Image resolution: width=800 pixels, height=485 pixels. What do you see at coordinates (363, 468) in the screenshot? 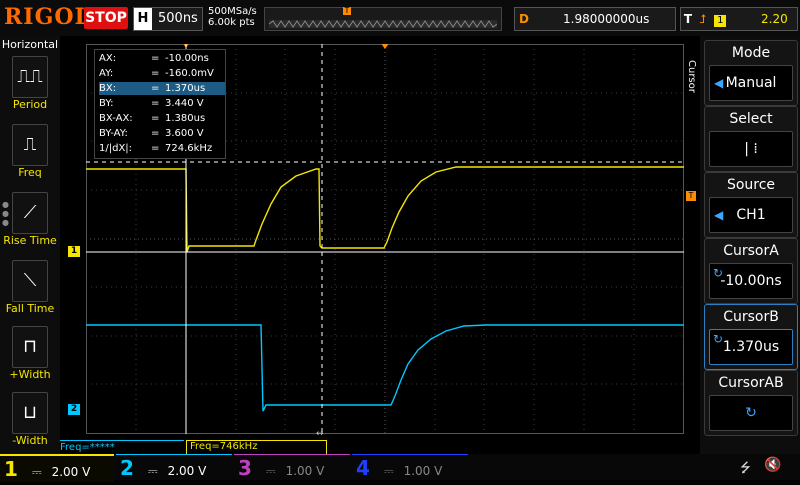
I see `ch4-number: 4` at bounding box center [363, 468].